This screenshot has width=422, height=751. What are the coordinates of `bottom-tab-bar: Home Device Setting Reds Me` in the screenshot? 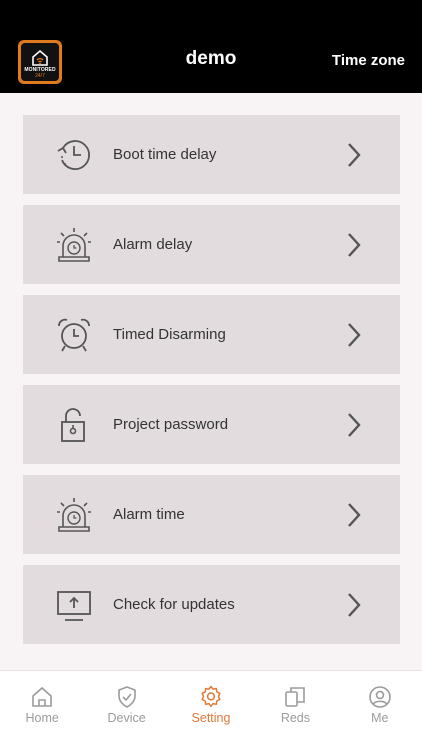 It's located at (211, 710).